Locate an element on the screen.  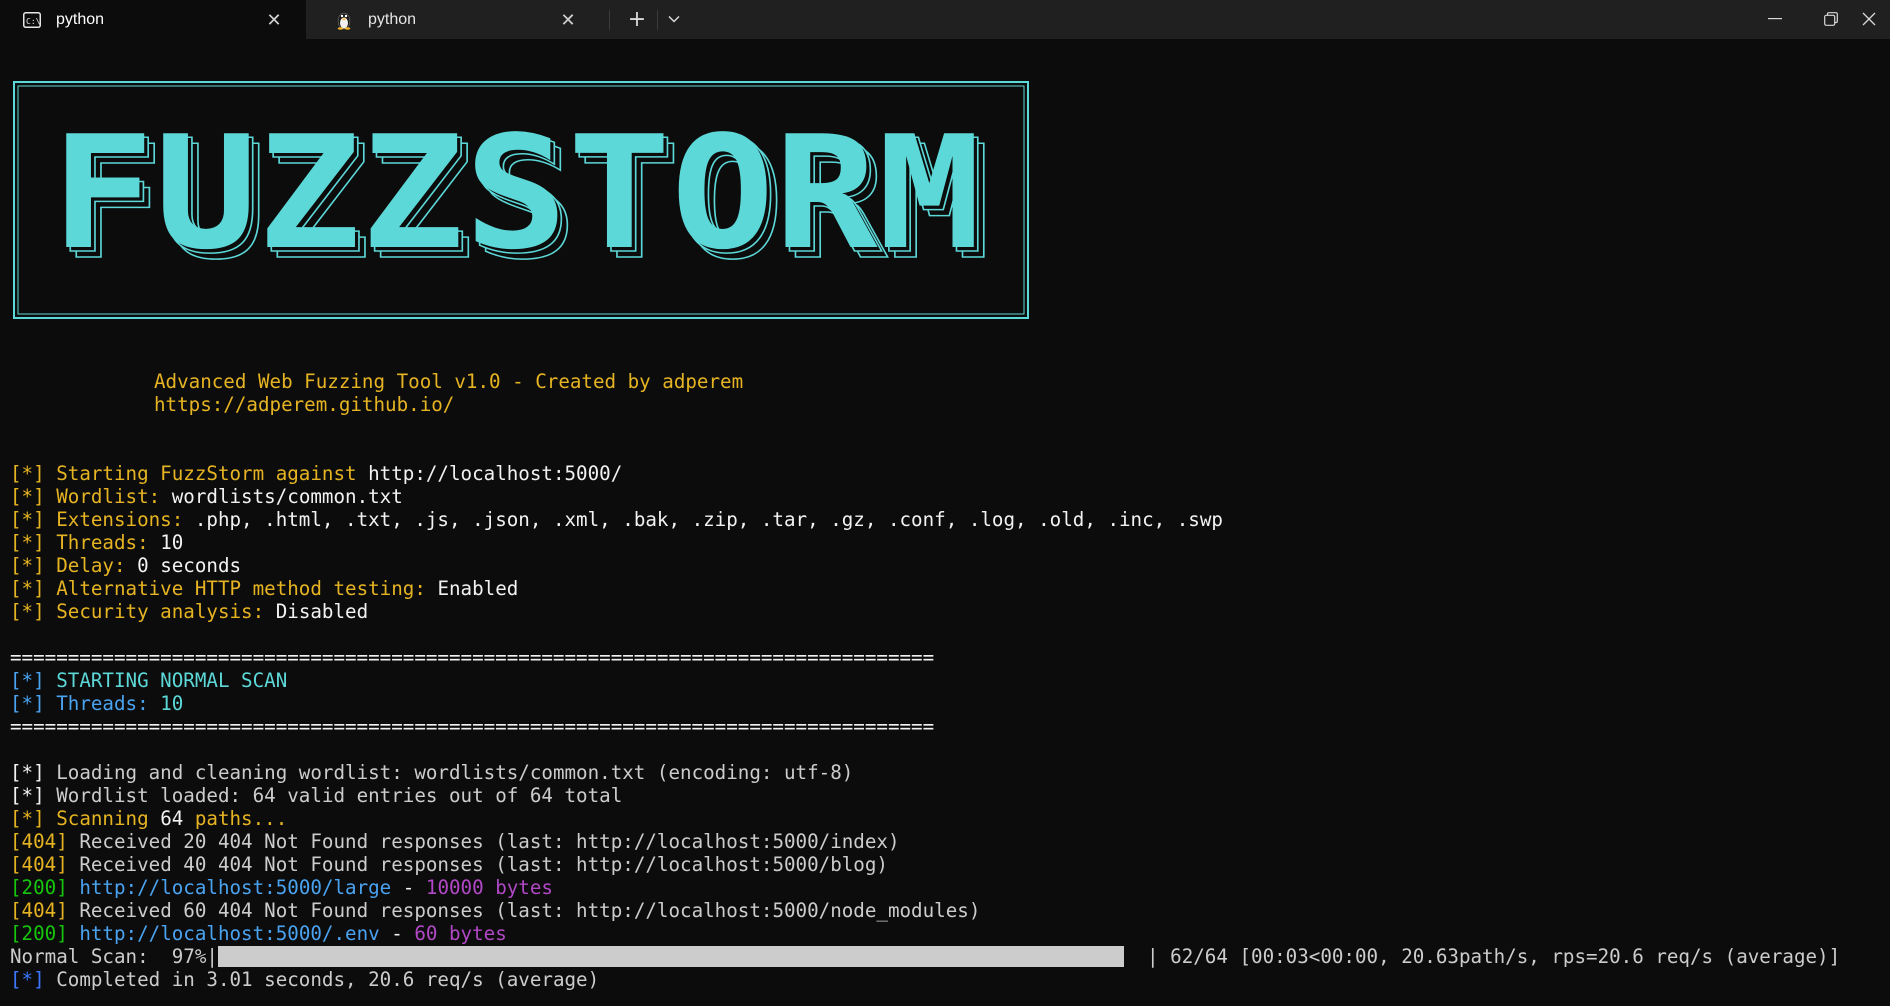
linux-penguin-icon is located at coordinates (344, 20).